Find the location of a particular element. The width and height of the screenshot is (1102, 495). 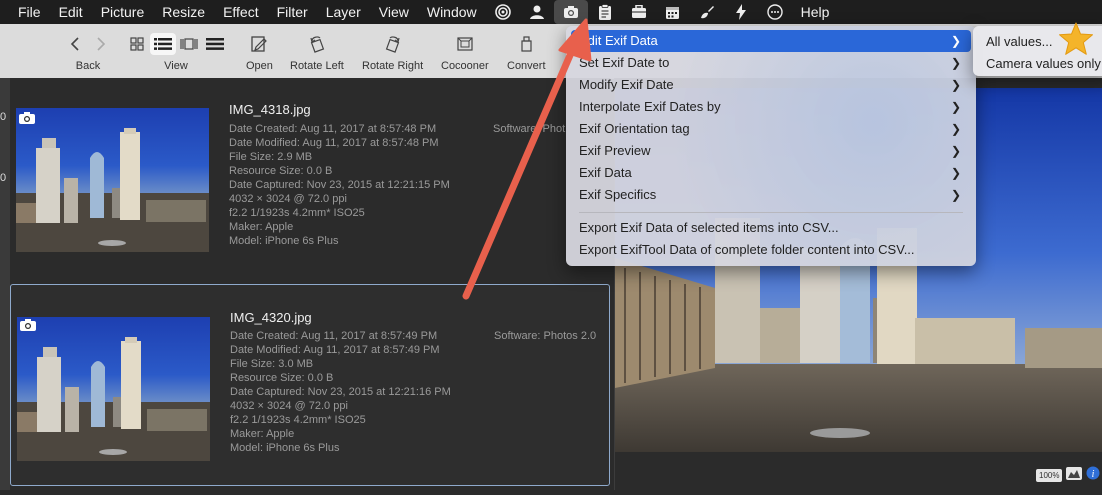

date-created: Date Created: Aug 11, 2017 at 8:57:48 PM is located at coordinates (333, 129).